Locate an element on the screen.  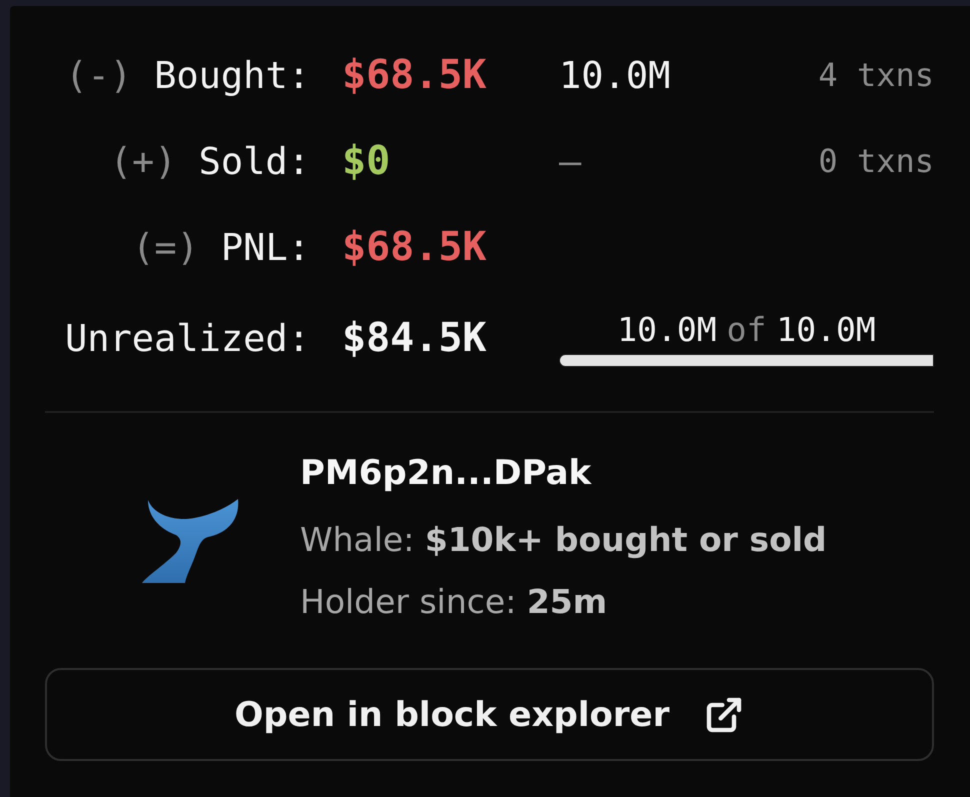
stat-label: Sold: is located at coordinates (254, 161).